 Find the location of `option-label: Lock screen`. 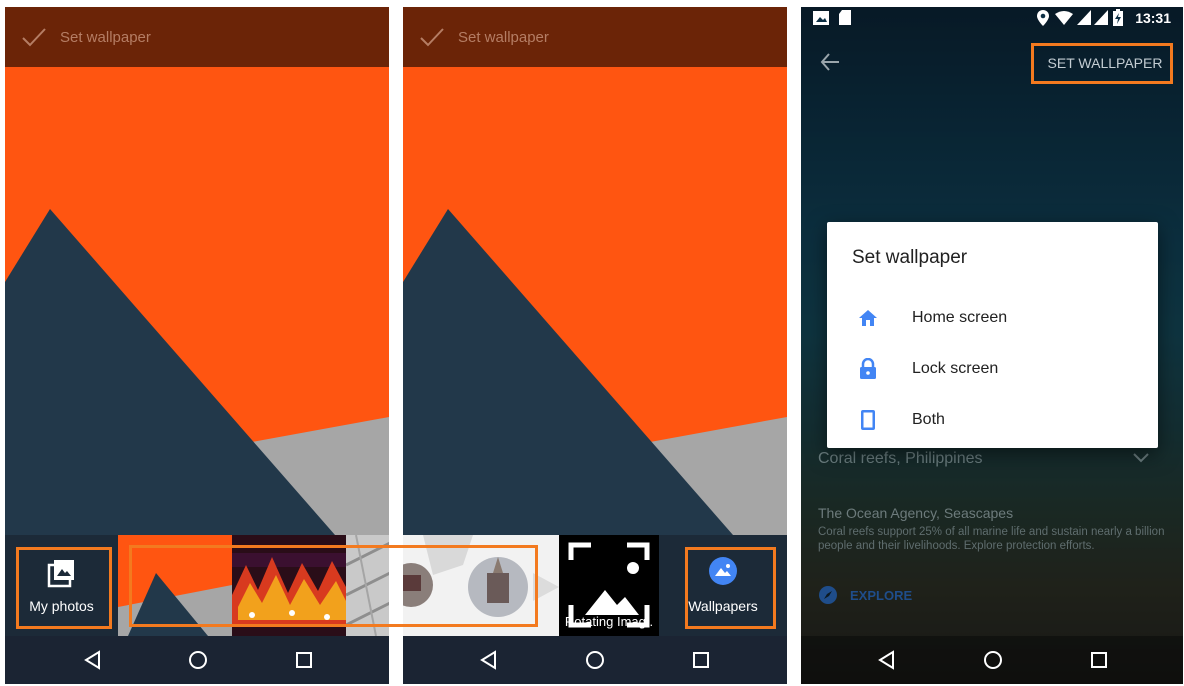

option-label: Lock screen is located at coordinates (955, 368).